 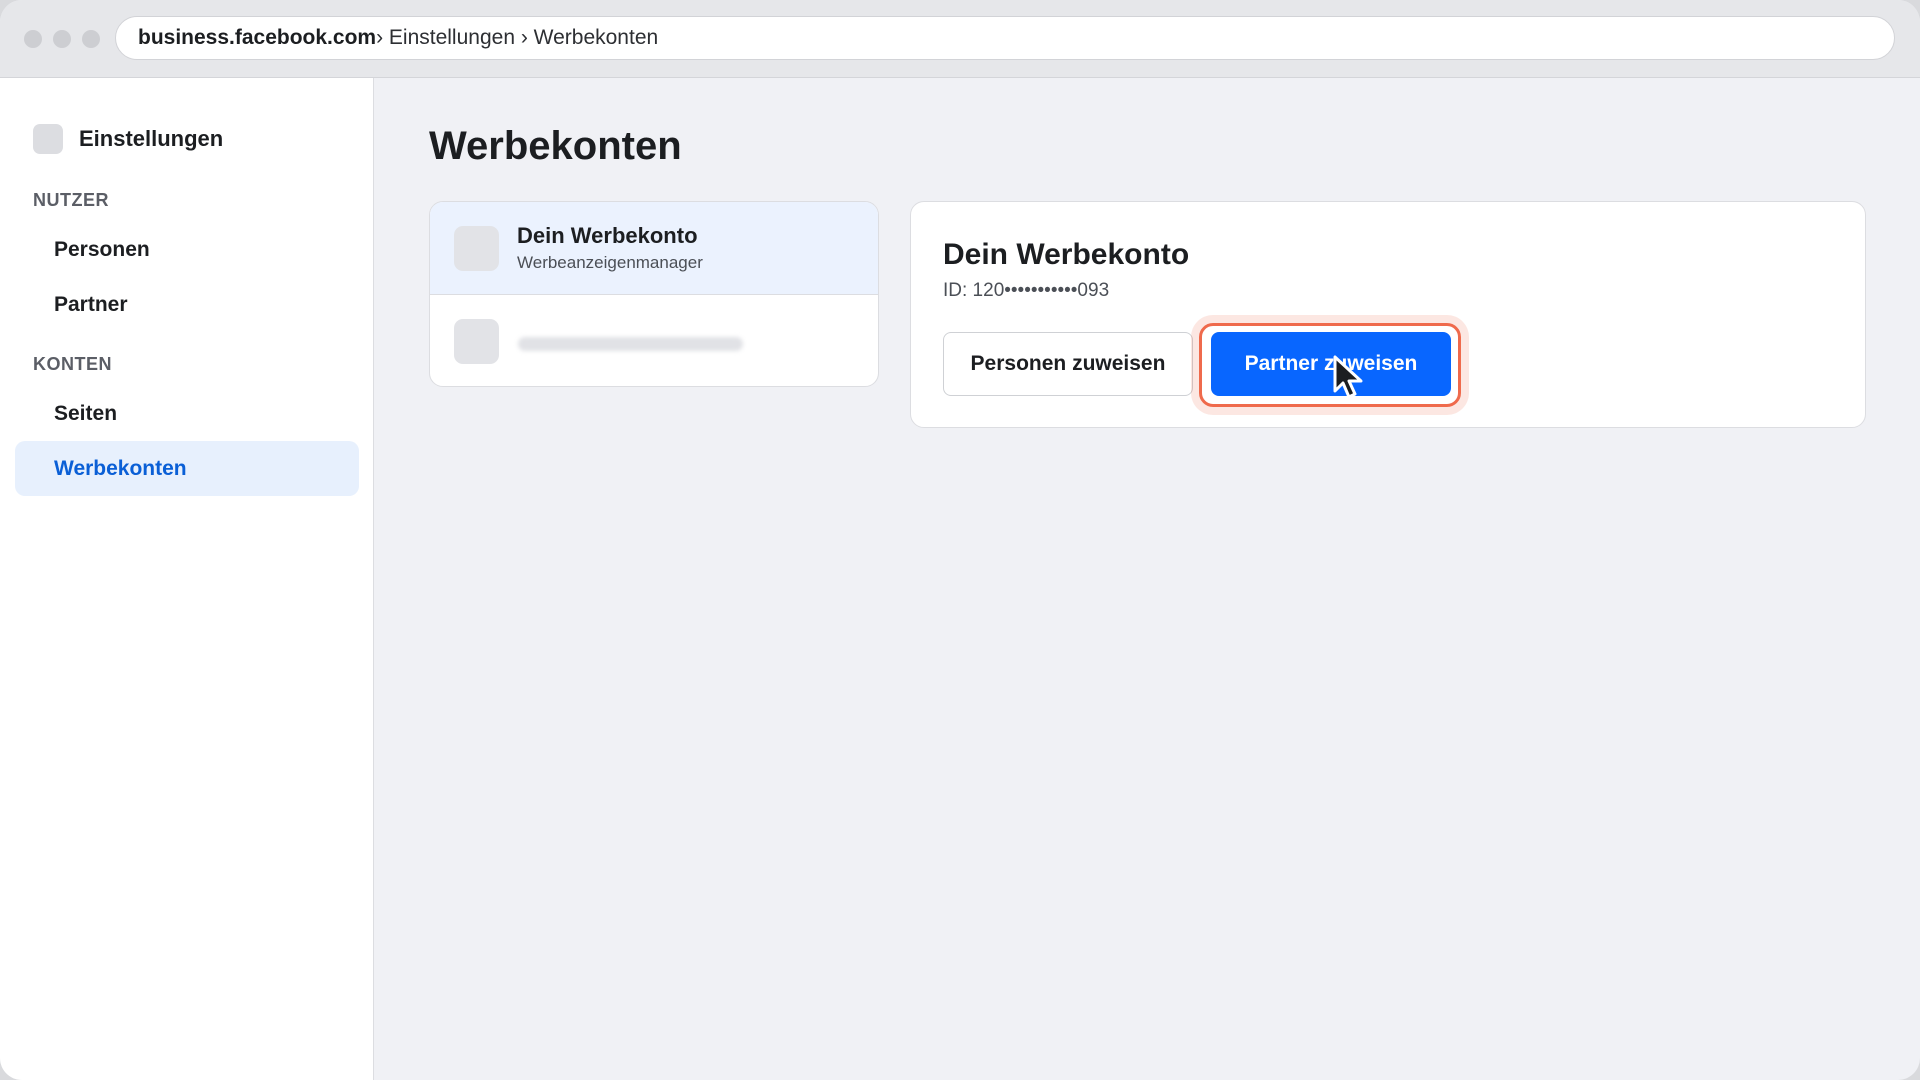 What do you see at coordinates (91, 304) in the screenshot?
I see `sidebar-item-label: Partner` at bounding box center [91, 304].